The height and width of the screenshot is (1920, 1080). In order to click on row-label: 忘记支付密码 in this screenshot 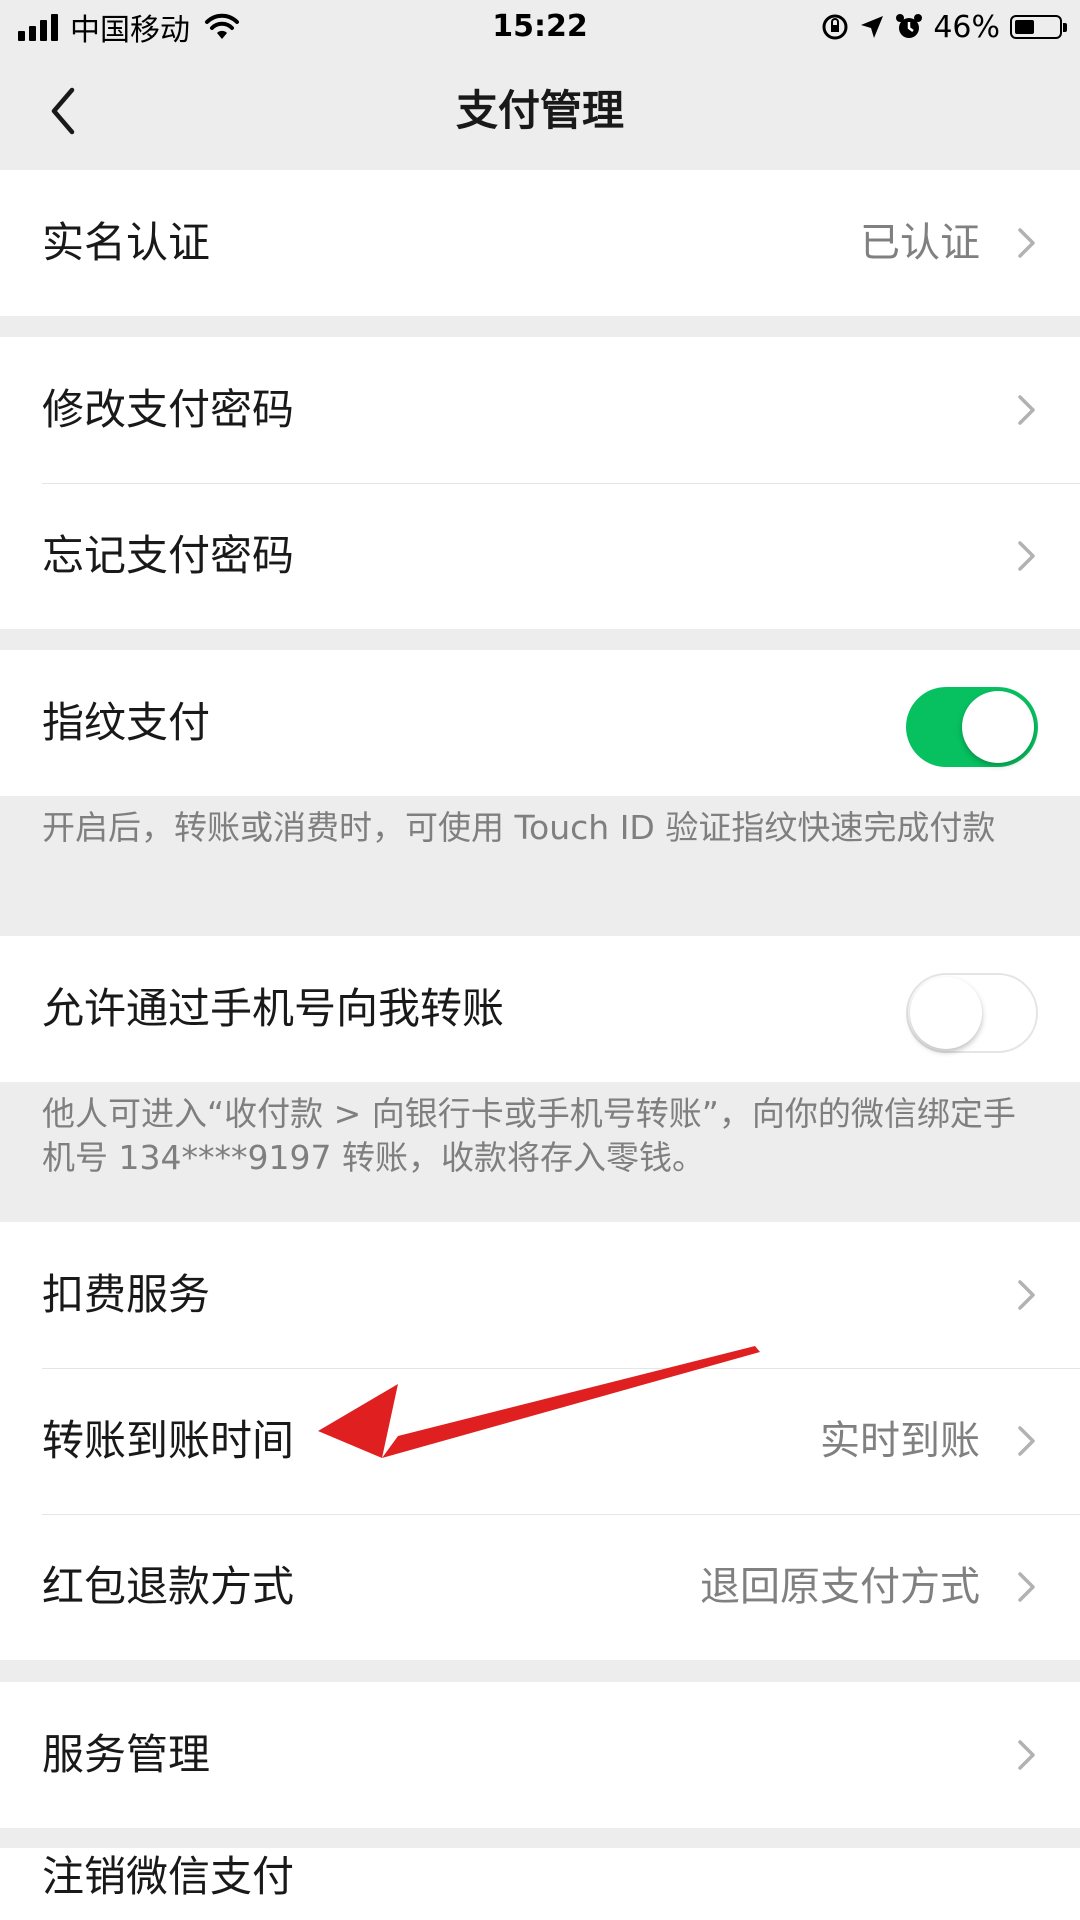, I will do `click(168, 555)`.